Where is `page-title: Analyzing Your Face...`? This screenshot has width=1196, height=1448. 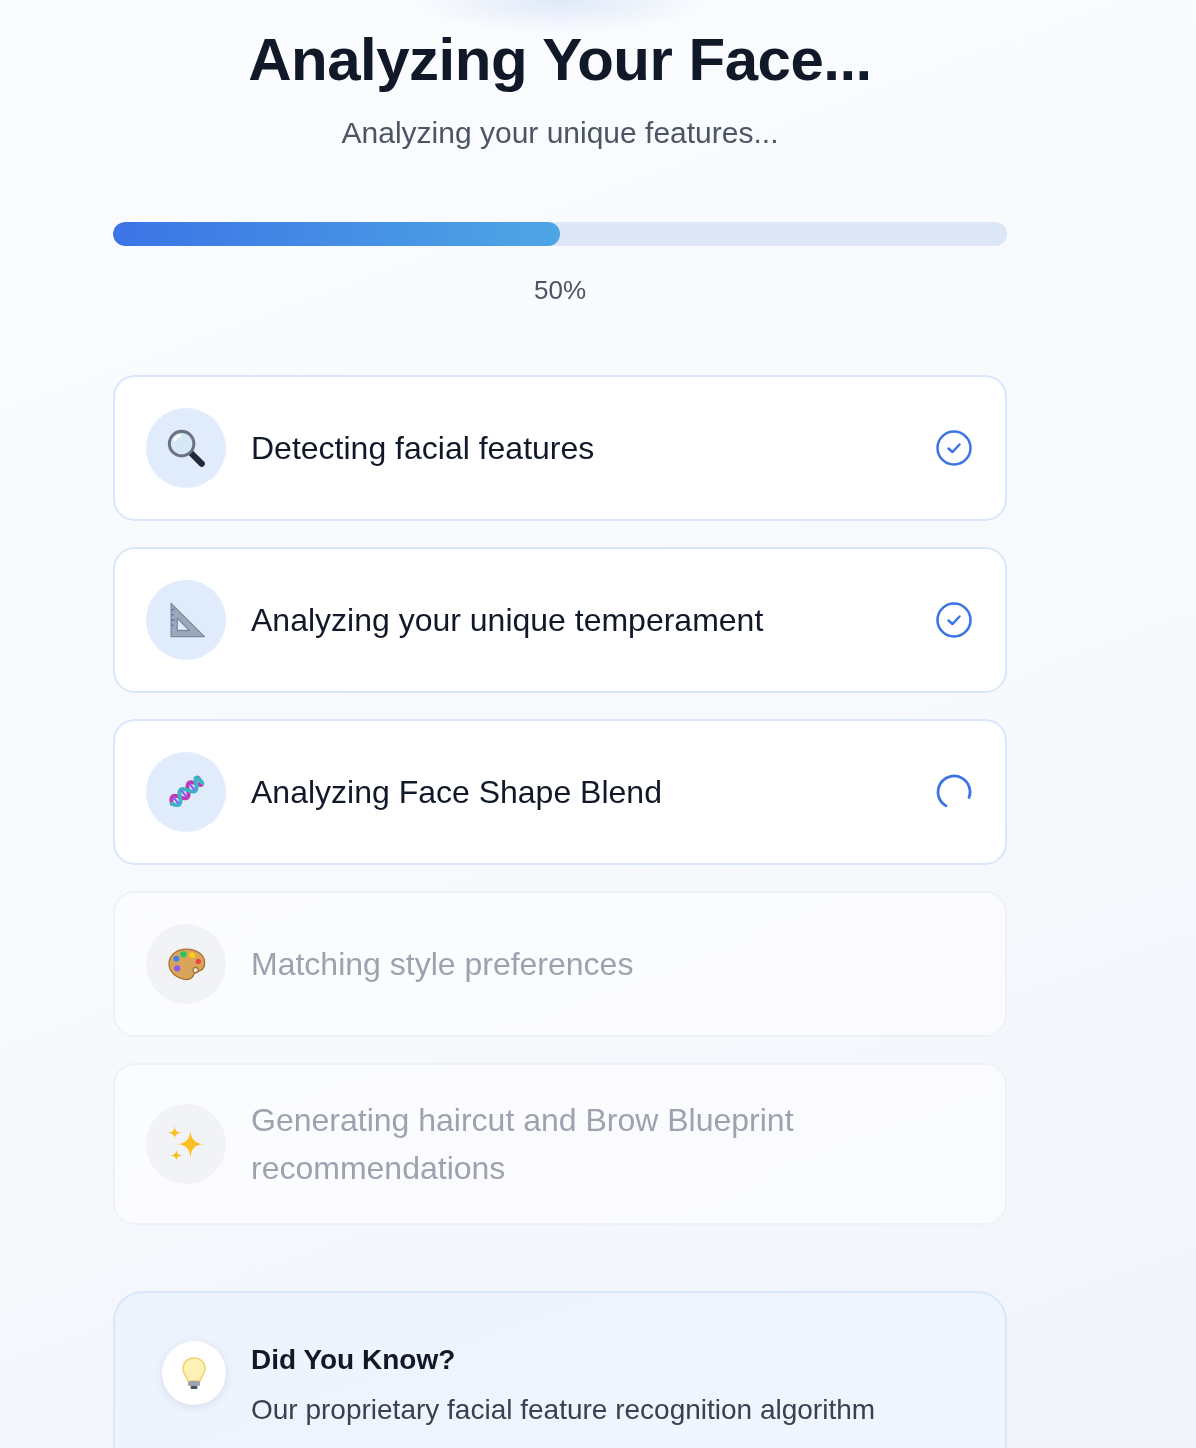 page-title: Analyzing Your Face... is located at coordinates (560, 60).